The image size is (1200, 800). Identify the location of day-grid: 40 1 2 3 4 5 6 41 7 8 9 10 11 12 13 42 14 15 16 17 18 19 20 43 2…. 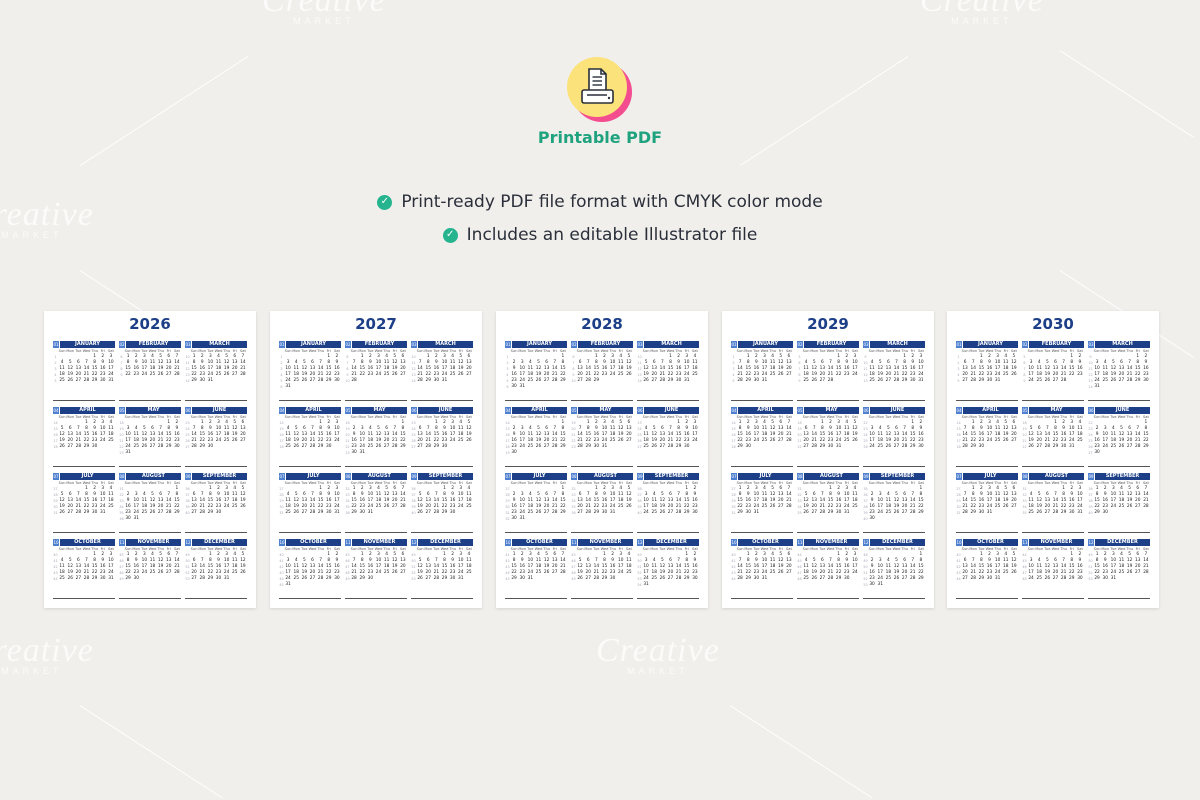
(761, 566).